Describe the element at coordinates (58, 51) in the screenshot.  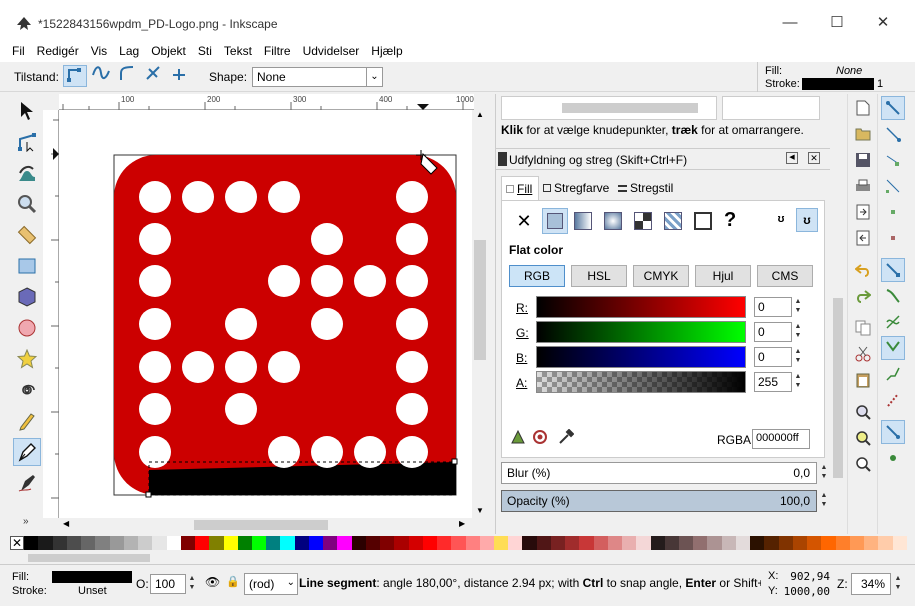
I see `menu-edit: Redigér` at that location.